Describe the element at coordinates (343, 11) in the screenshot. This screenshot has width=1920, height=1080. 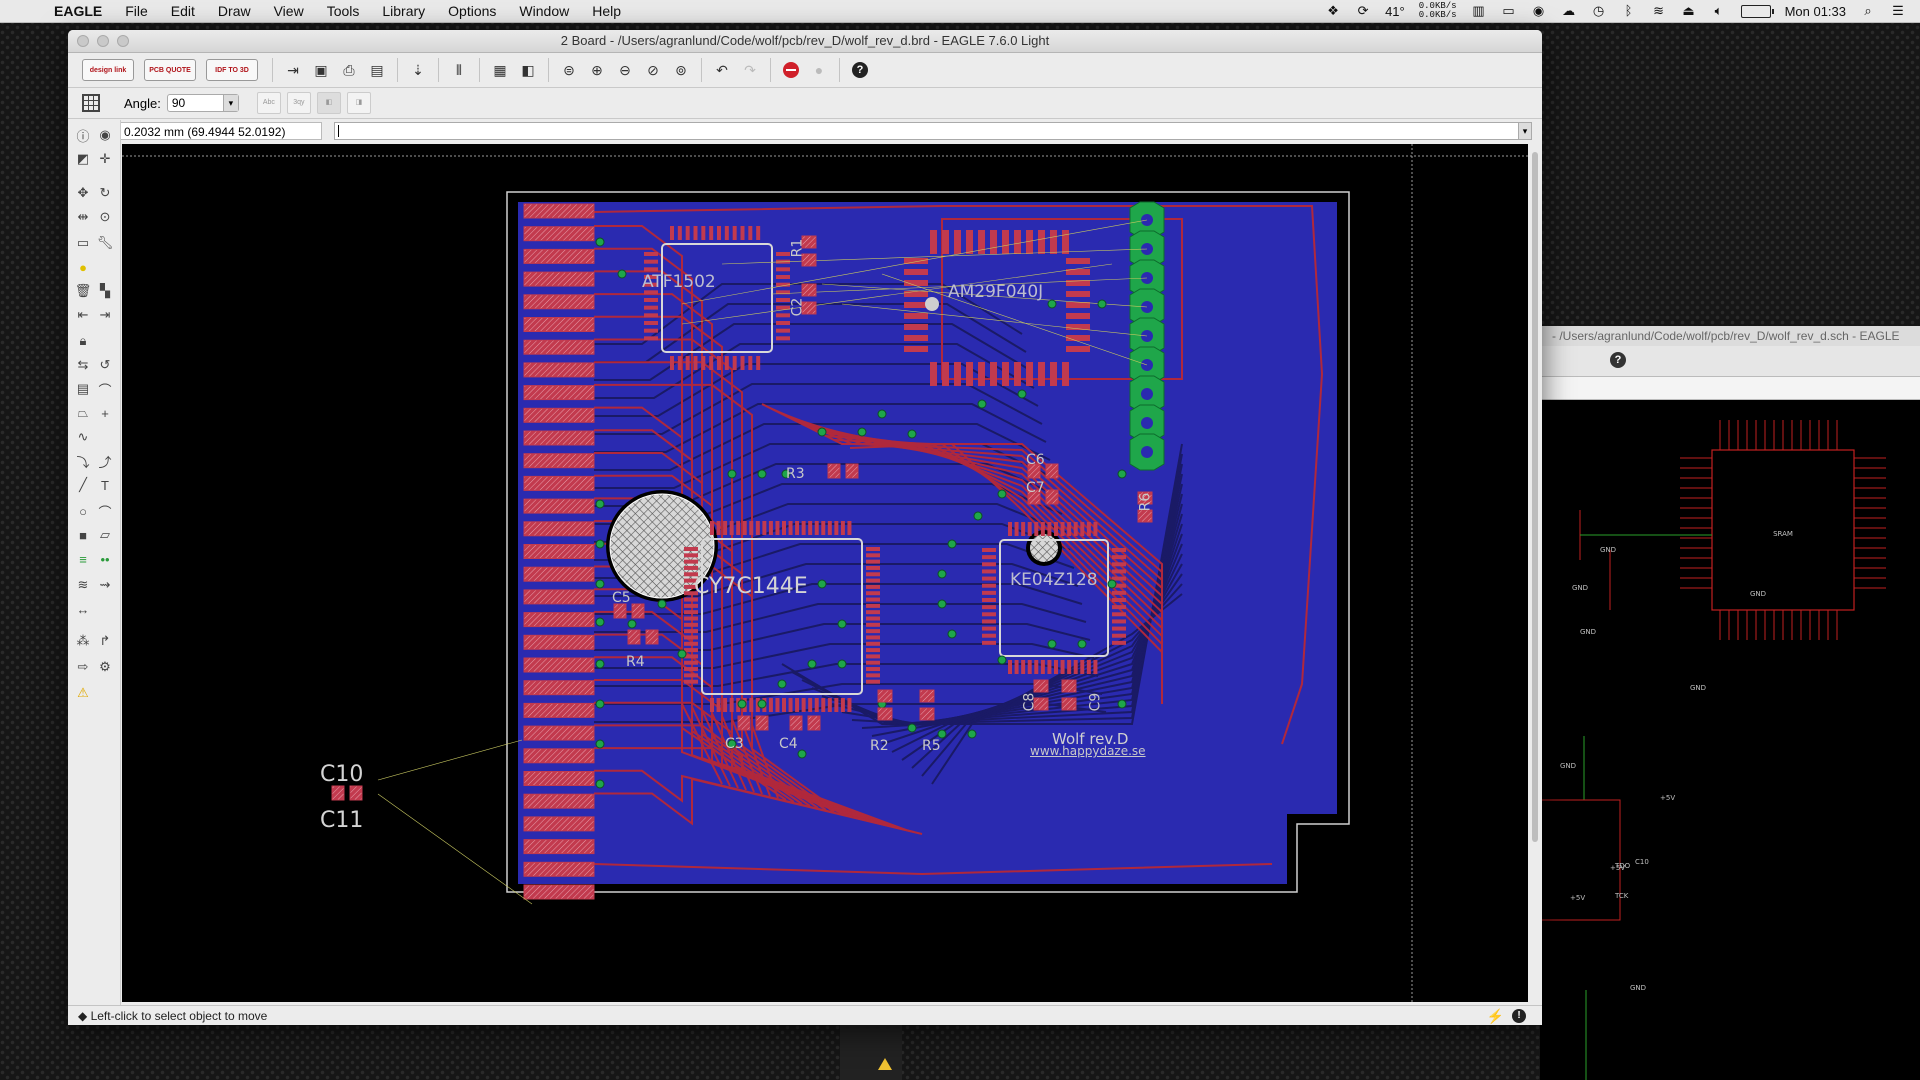
I see `menu-tools: Tools` at that location.